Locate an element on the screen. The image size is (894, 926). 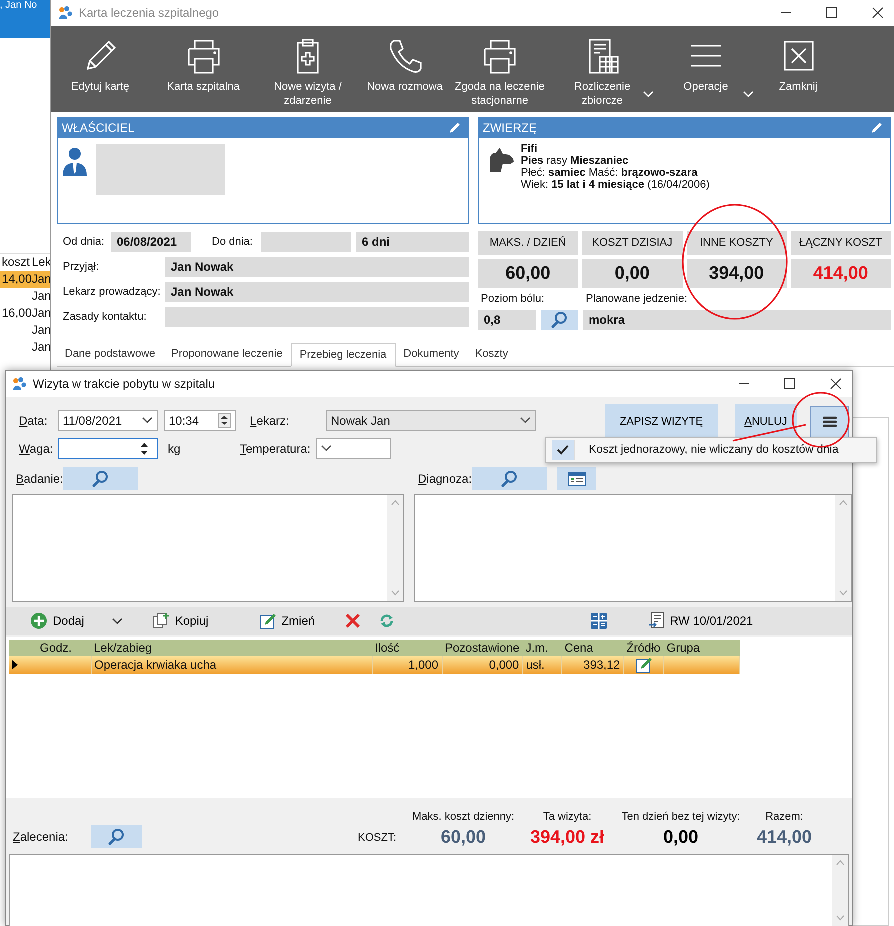
toolbar-button: Edytuj kartę is located at coordinates (100, 87).